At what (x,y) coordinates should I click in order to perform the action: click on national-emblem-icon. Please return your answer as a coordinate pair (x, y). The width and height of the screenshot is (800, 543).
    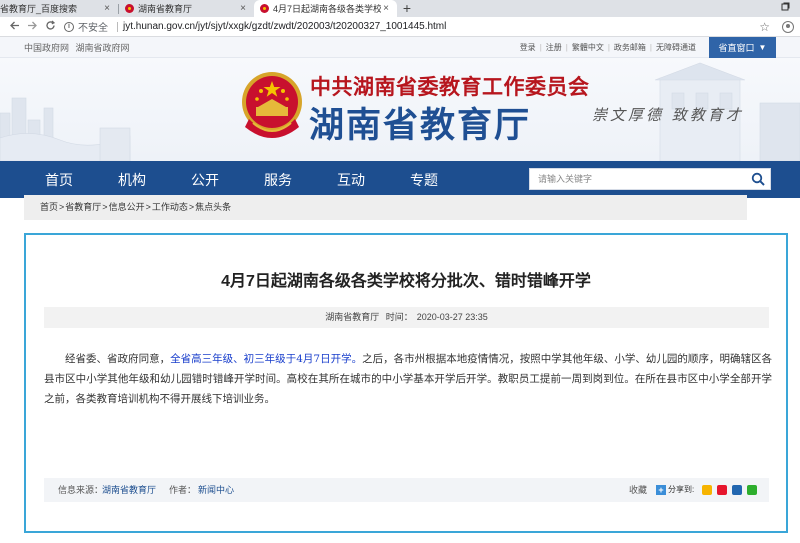
    Looking at the image, I should click on (272, 105).